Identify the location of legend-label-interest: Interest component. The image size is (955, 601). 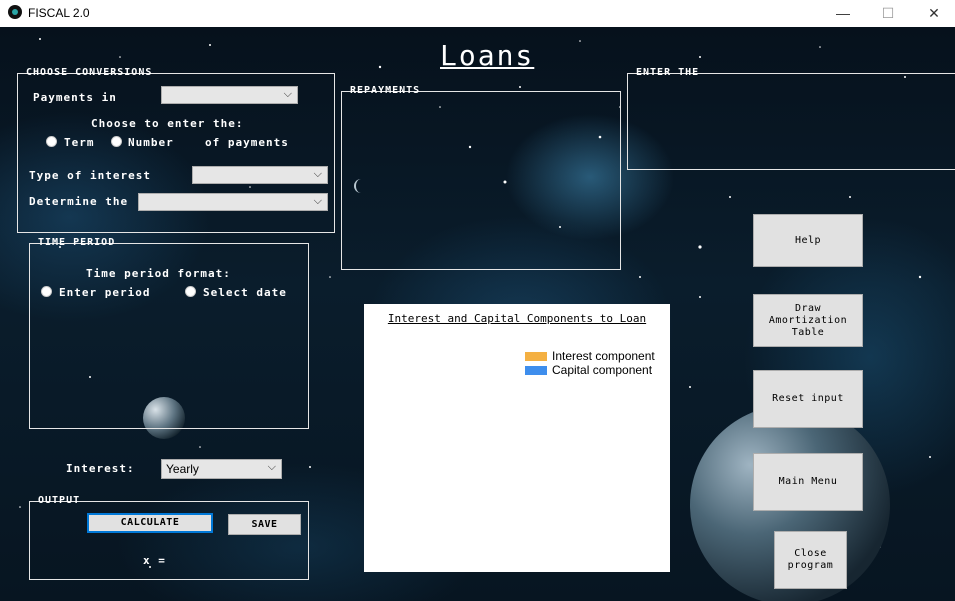
(603, 356).